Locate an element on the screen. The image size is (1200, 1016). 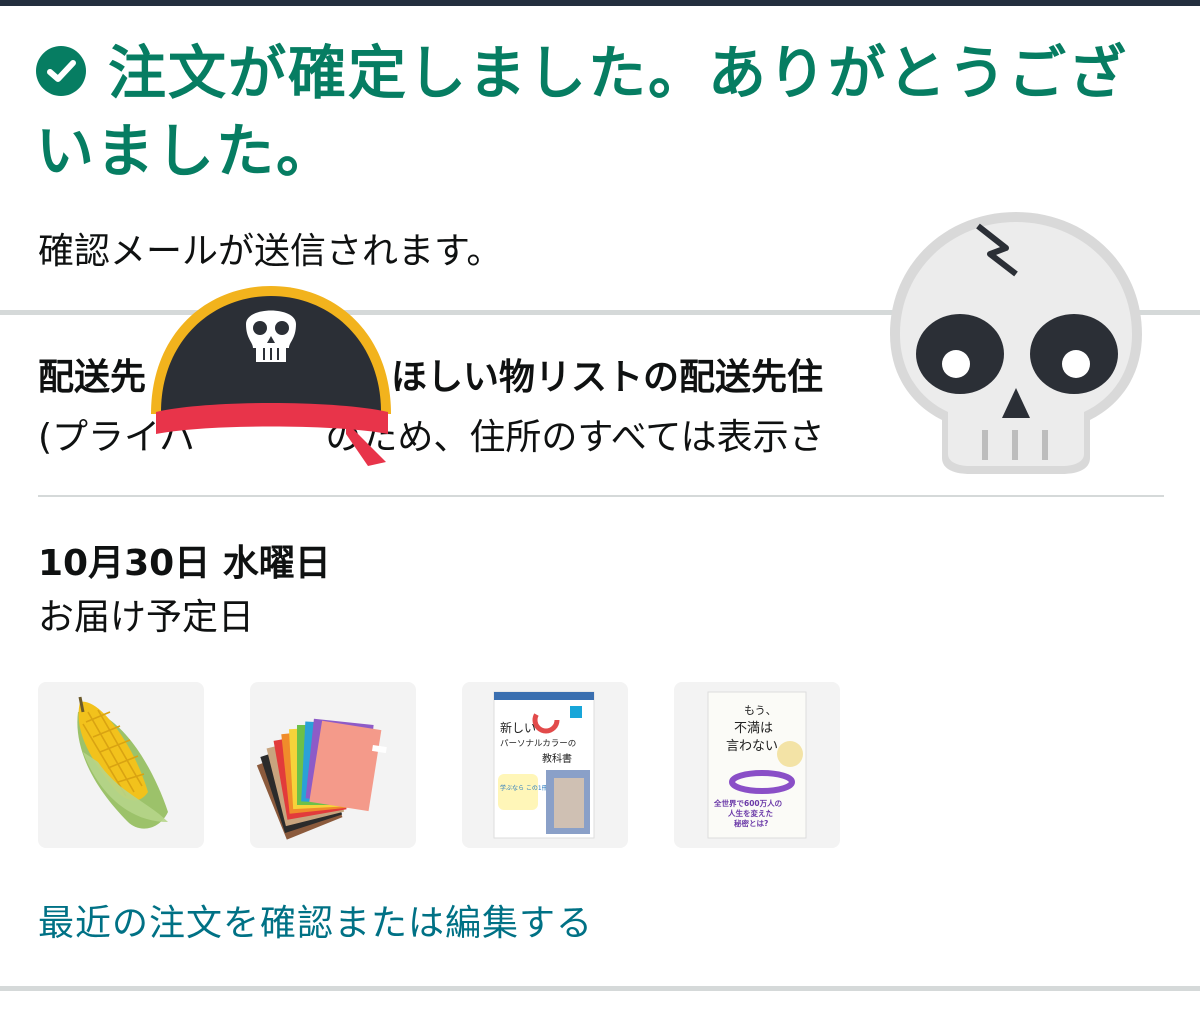
book2-headline-3: 秘密とは? is located at coordinates (751, 823).